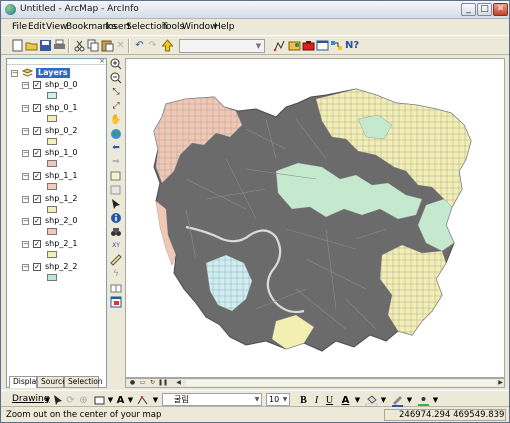  What do you see at coordinates (500, 9) in the screenshot?
I see `close-button: ✕` at bounding box center [500, 9].